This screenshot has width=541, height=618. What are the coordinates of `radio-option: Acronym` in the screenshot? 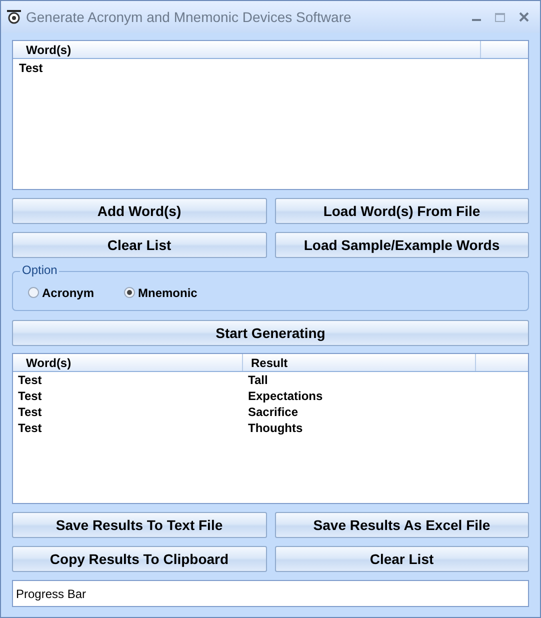 It's located at (61, 293).